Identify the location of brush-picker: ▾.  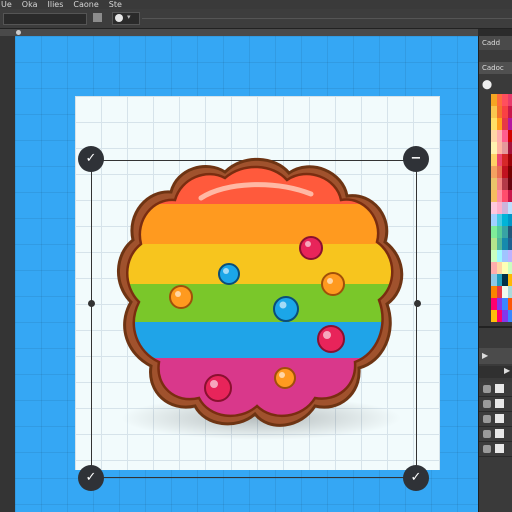
(126, 18).